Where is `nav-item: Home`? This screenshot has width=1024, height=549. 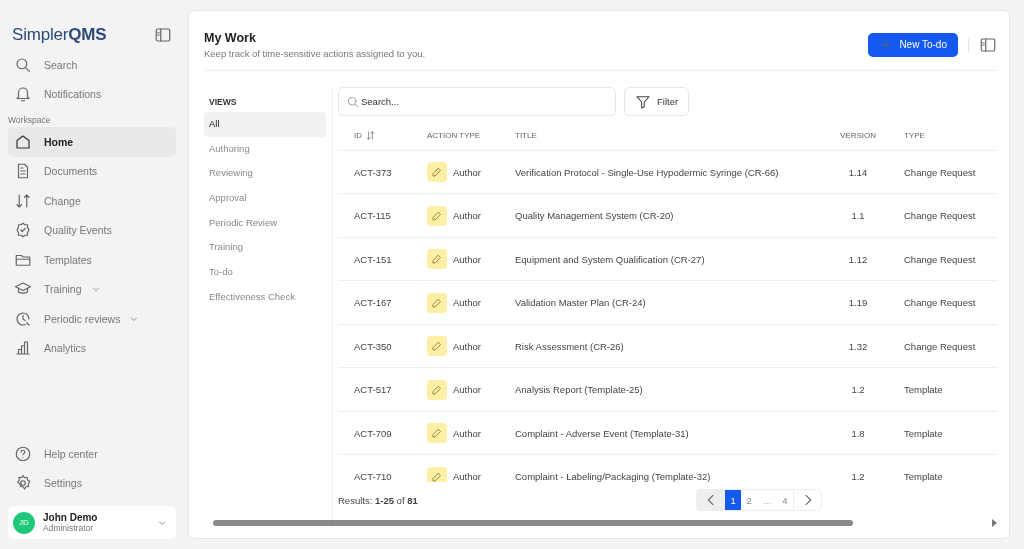
nav-item: Home is located at coordinates (92, 142).